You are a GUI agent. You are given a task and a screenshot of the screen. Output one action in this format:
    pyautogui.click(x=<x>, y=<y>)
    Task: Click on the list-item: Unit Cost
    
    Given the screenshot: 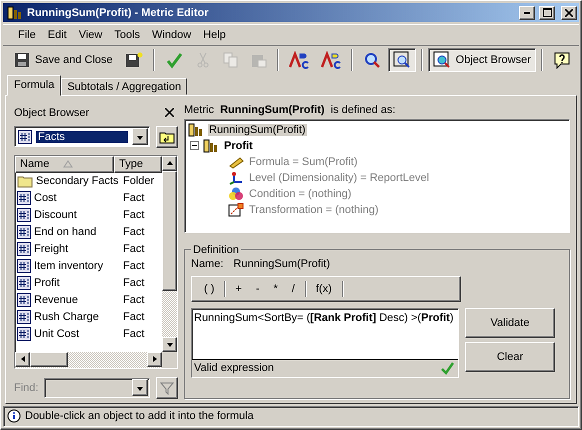 What is the action you would take?
    pyautogui.click(x=57, y=334)
    